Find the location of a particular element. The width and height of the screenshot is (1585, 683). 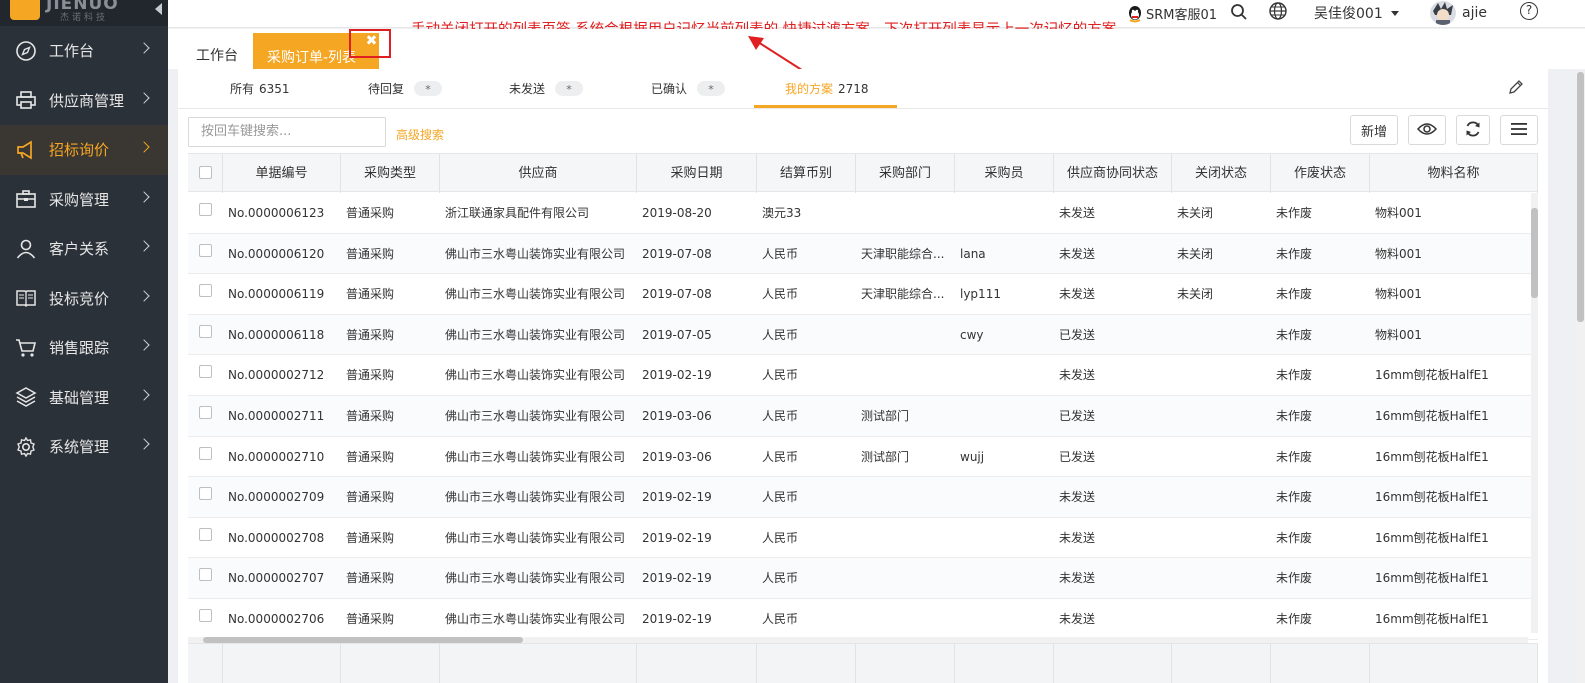

columns-menu-button is located at coordinates (1519, 130).